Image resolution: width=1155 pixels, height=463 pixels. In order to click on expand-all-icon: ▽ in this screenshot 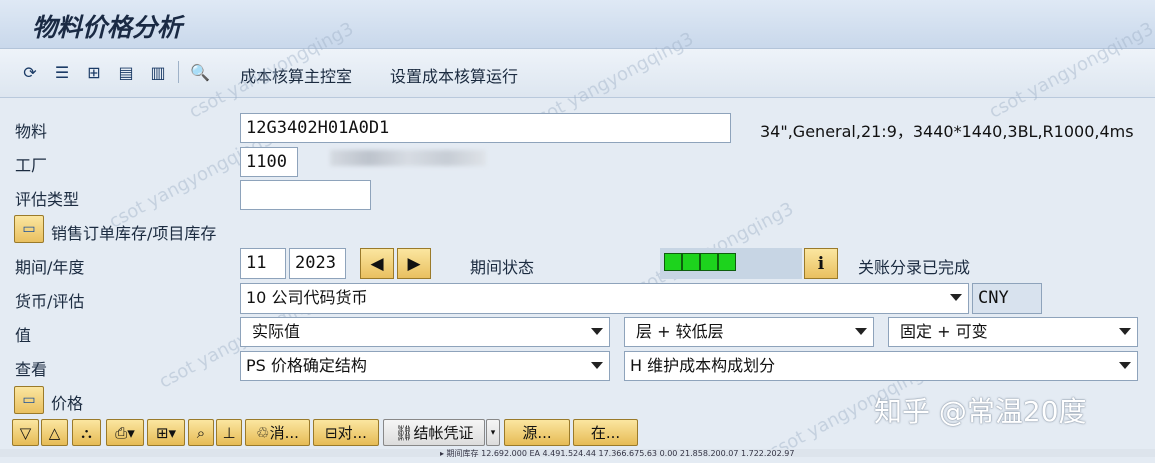, I will do `click(25, 432)`.